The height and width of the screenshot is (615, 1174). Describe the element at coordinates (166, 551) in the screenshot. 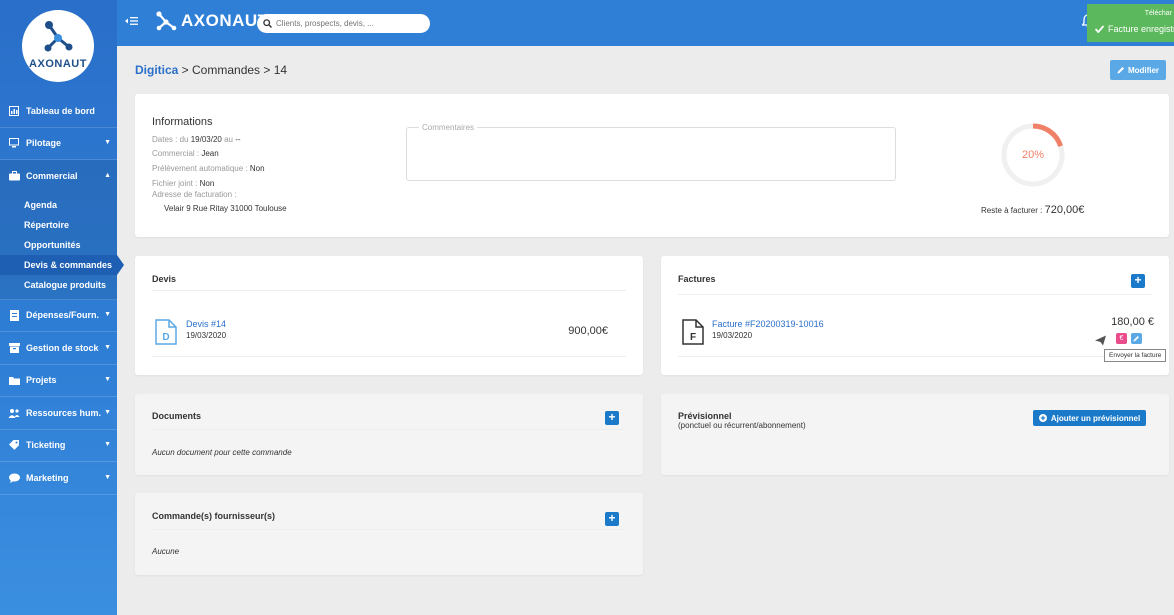

I see `commandes-fournisseurs-empty-text: Aucune` at that location.